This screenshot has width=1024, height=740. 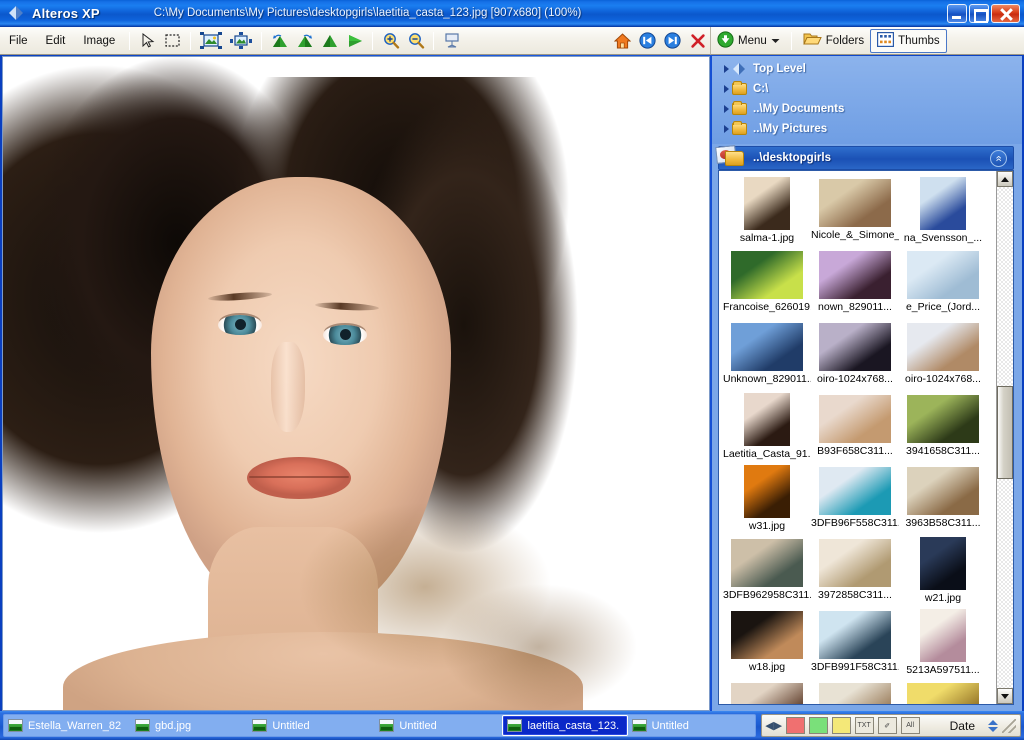 I want to click on window-controls, so click(x=983, y=13).